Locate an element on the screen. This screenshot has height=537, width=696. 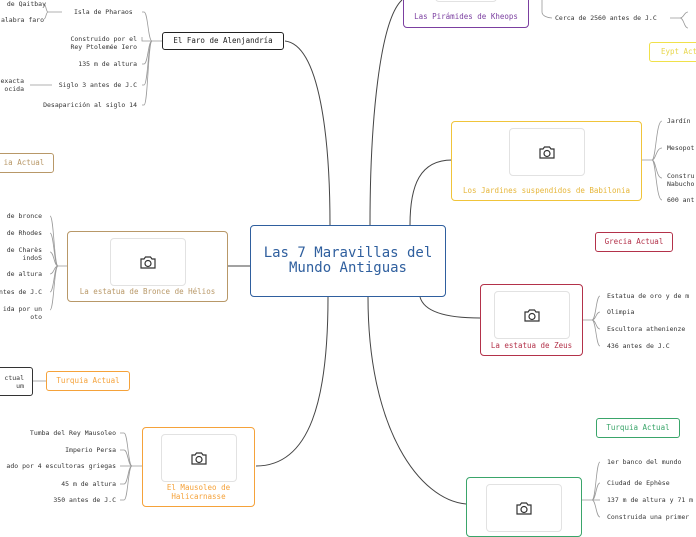
detail-colossus-3: de altura is located at coordinates (24, 274).